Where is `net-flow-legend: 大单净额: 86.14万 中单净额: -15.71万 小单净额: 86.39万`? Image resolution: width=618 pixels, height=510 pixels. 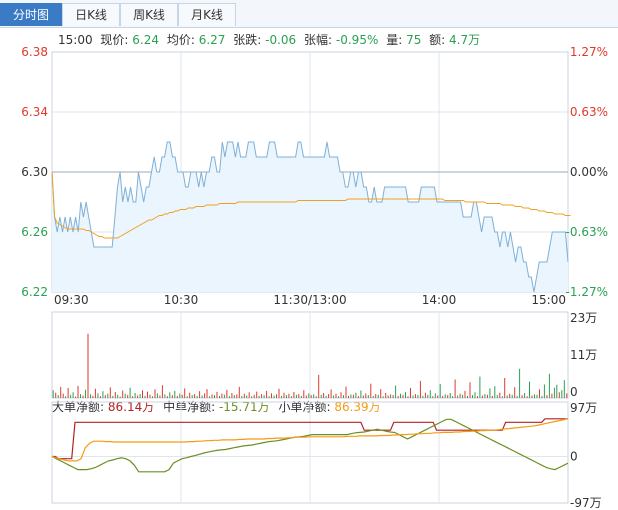
net-flow-legend: 大单净额: 86.14万 中单净额: -15.71万 小单净额: 86.39万 is located at coordinates (216, 406).